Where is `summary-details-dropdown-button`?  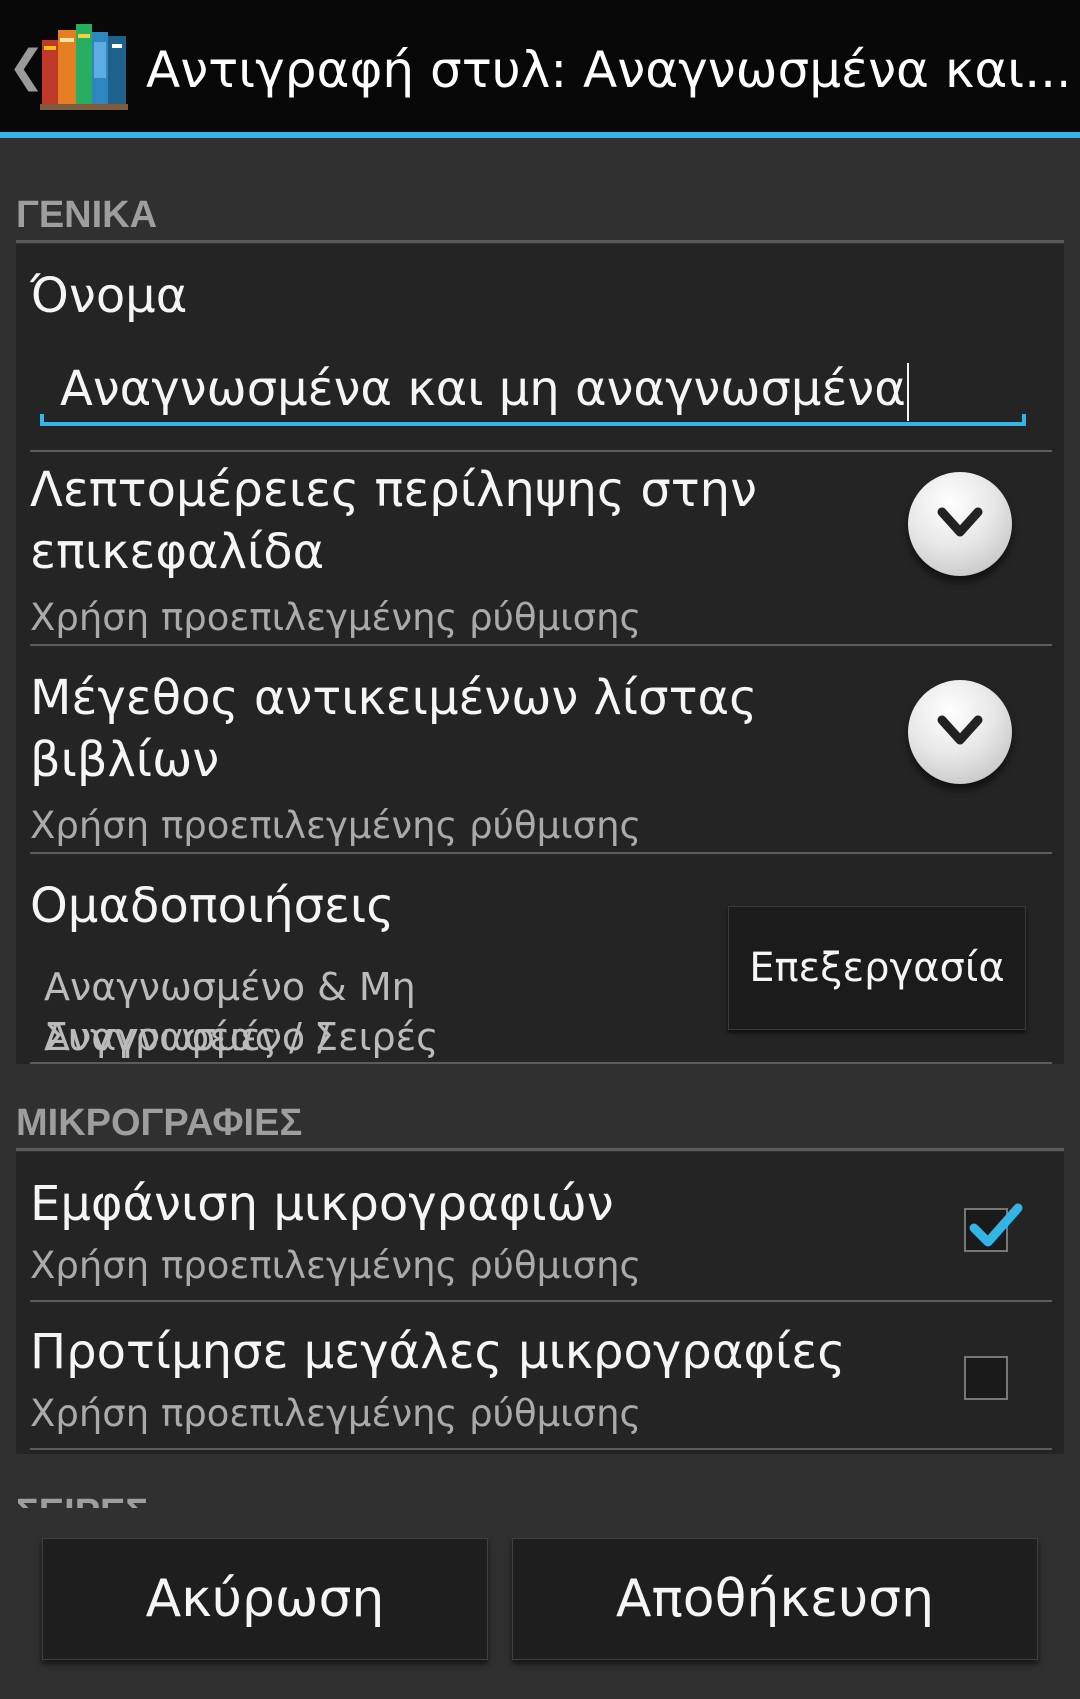
summary-details-dropdown-button is located at coordinates (960, 524).